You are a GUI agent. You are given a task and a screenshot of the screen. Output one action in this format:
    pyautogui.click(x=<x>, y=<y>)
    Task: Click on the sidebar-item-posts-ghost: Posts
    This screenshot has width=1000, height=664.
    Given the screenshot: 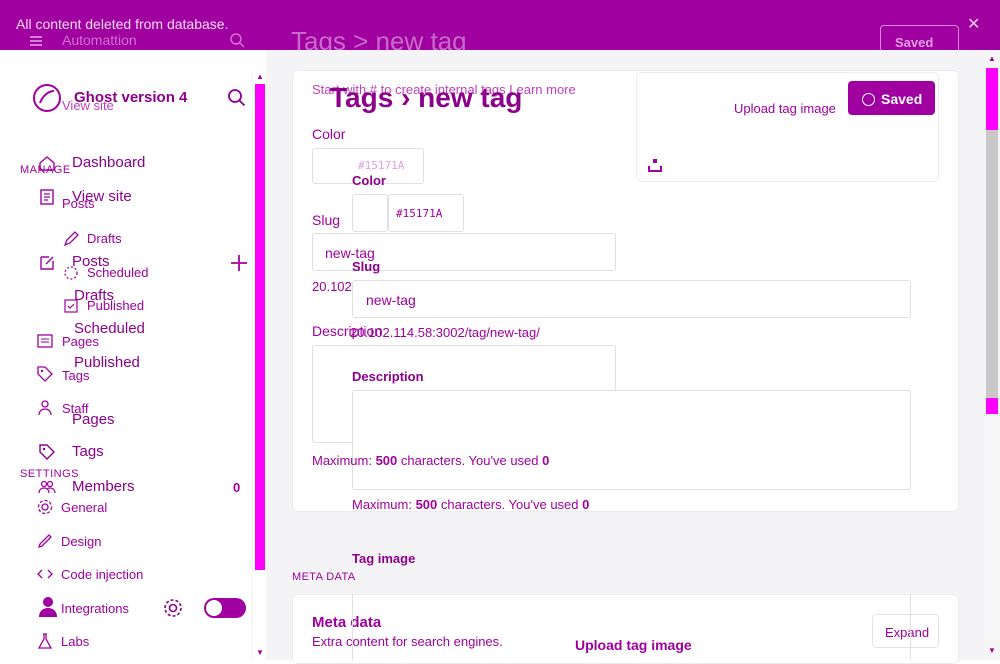 What is the action you would take?
    pyautogui.click(x=78, y=203)
    